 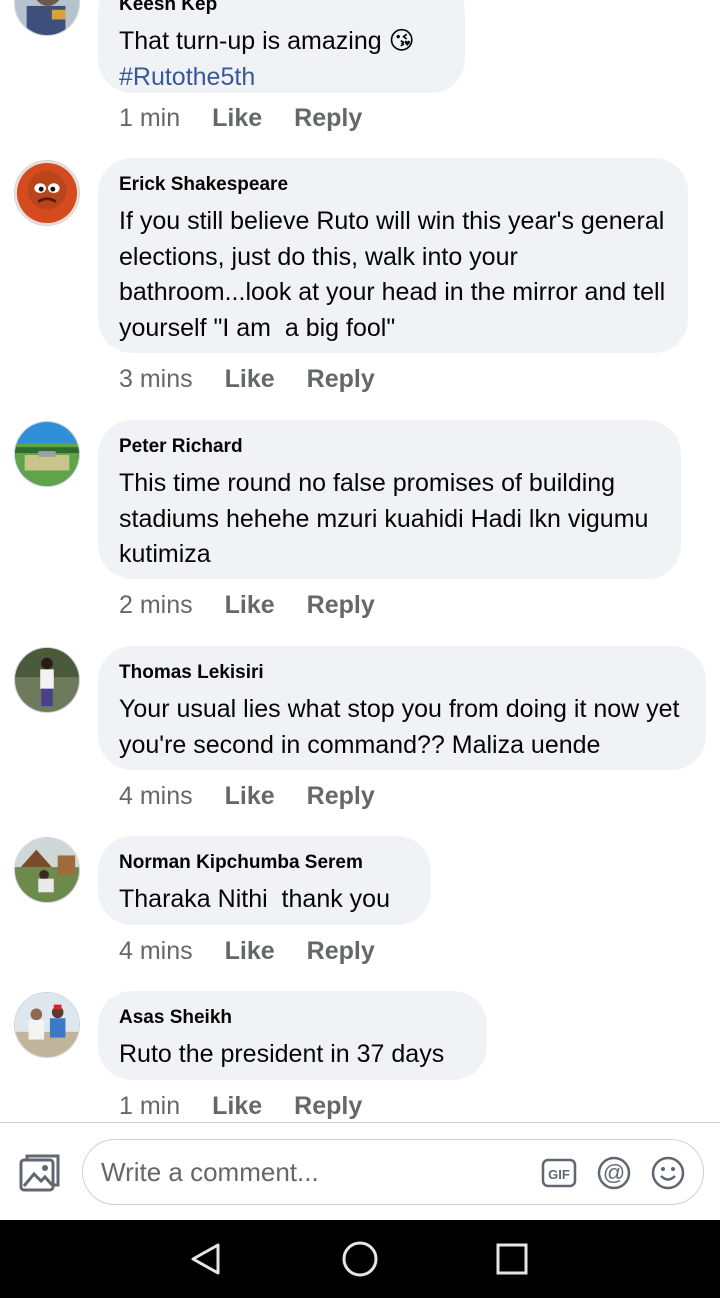 I want to click on landscape-avatar-icon, so click(x=47, y=454).